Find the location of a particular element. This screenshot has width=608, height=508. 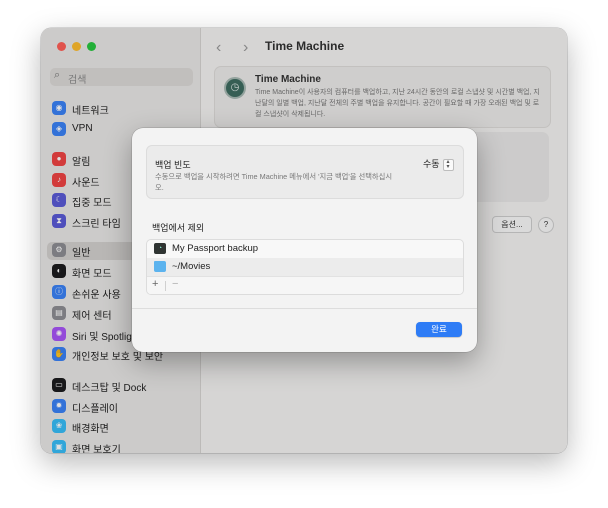

exclusions-title: 백업에서 제외 is located at coordinates (178, 228).